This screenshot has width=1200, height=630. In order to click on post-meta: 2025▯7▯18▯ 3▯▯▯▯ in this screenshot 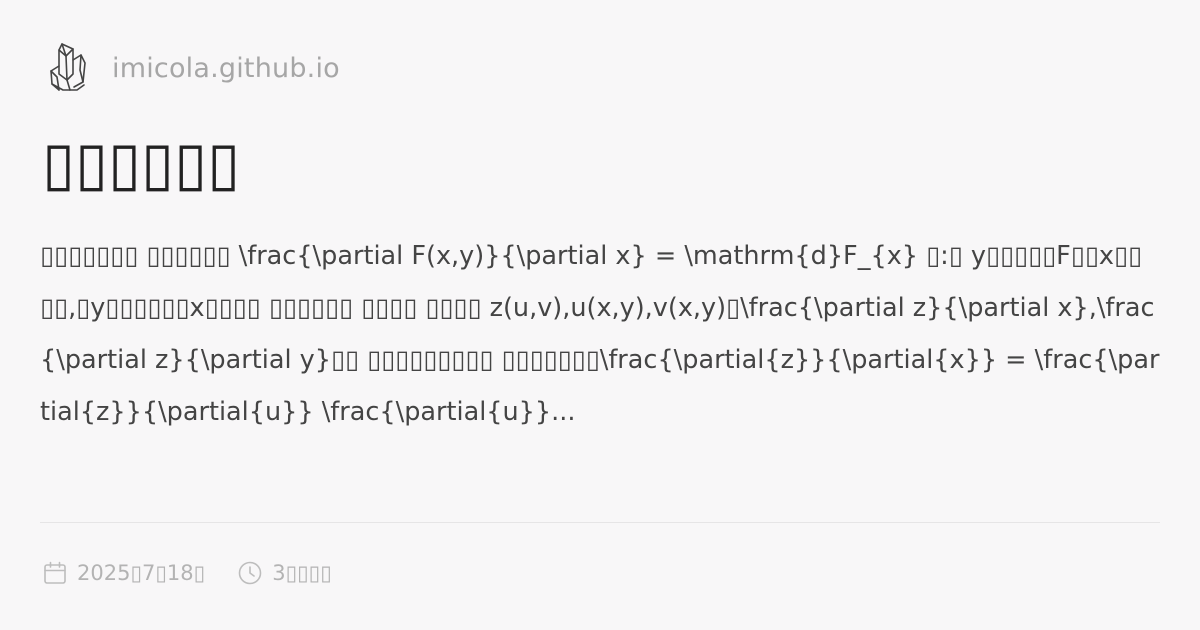, I will do `click(187, 573)`.